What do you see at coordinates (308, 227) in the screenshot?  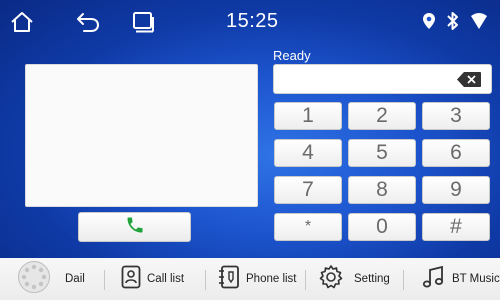 I see `key-star: *` at bounding box center [308, 227].